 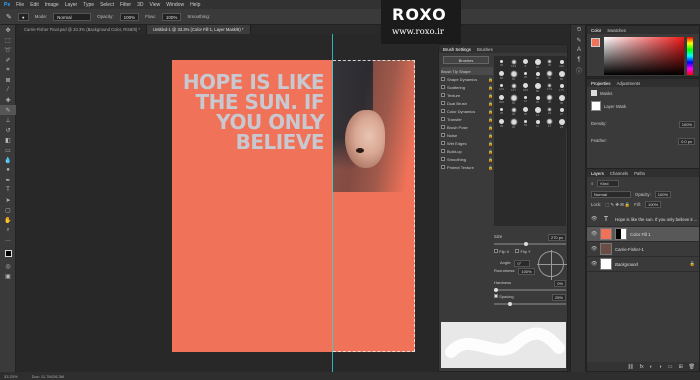 I want to click on brush-tip-preset: 27, so click(x=561, y=111).